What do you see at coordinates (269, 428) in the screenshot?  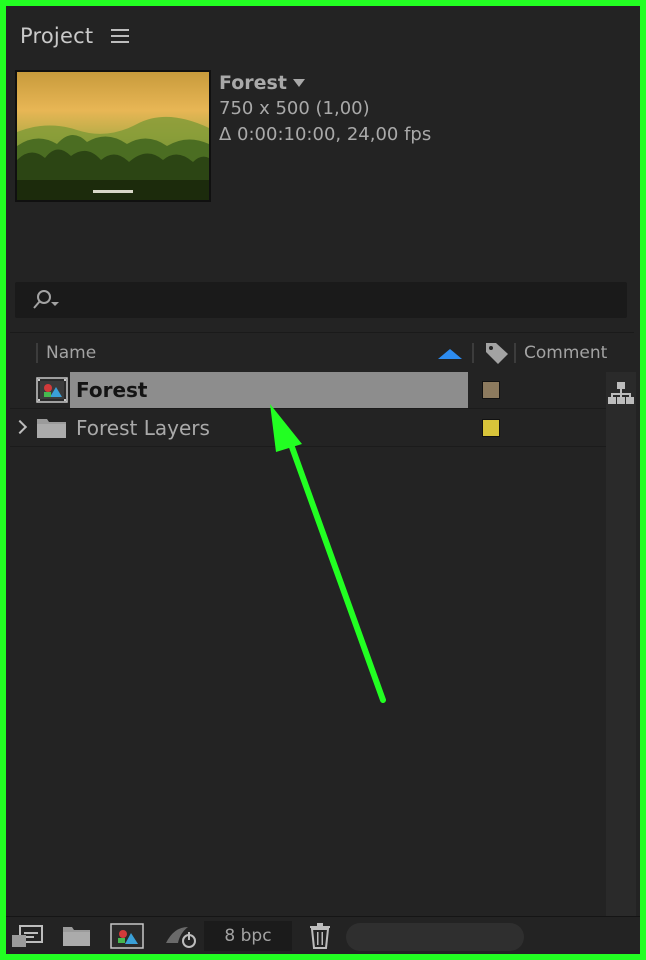 I see `item-name-cell: Forest Layers` at bounding box center [269, 428].